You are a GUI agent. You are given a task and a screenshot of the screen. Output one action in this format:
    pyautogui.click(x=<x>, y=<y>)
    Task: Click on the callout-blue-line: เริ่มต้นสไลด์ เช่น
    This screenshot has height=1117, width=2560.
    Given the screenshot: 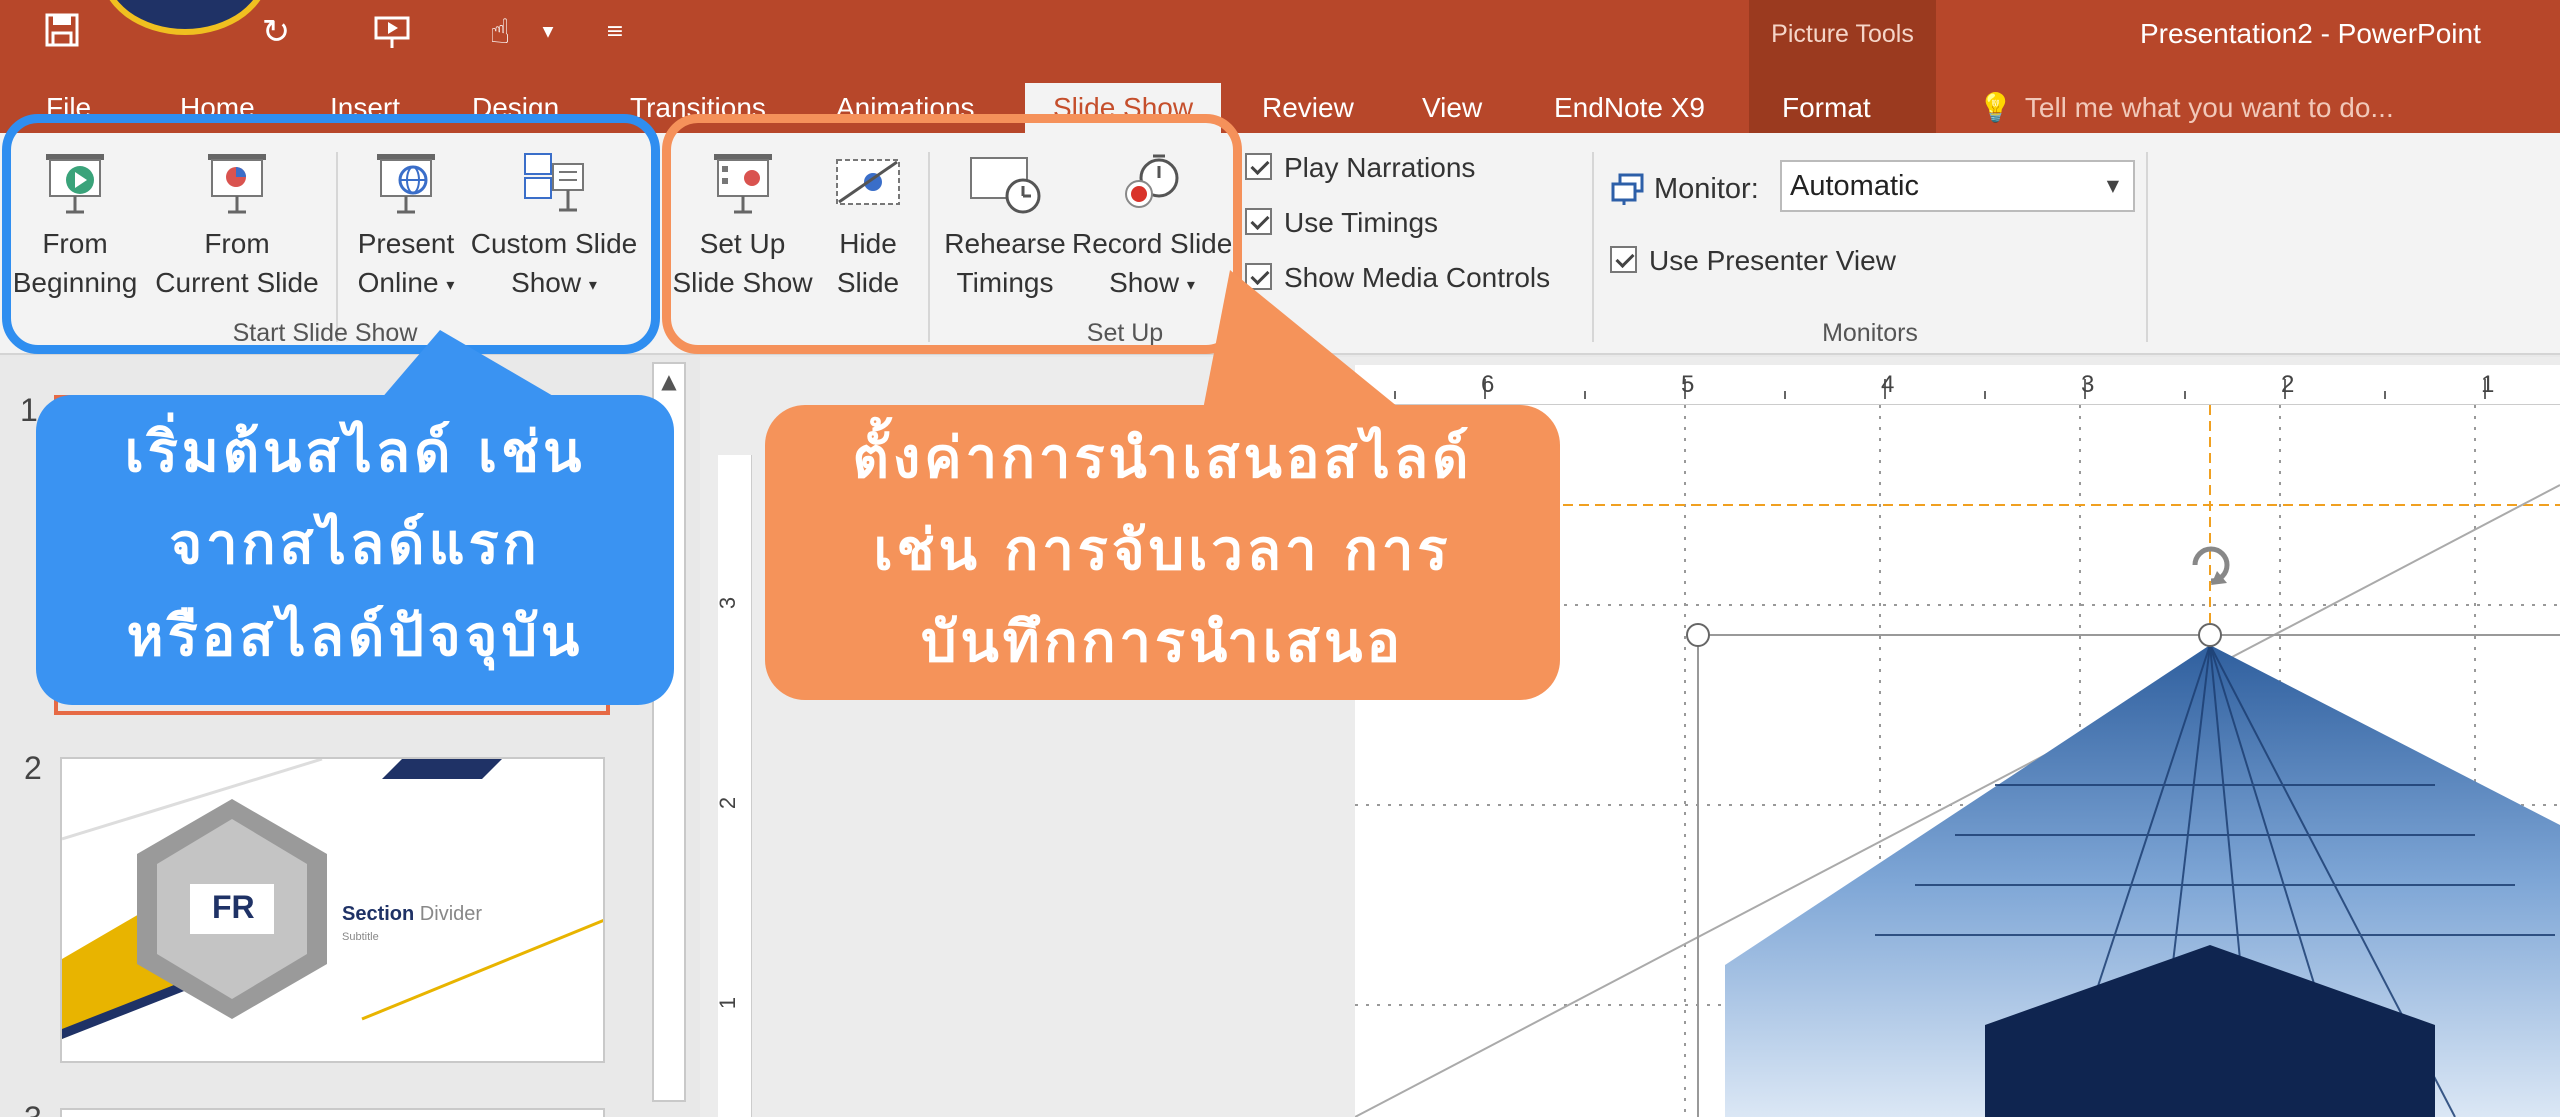 What is the action you would take?
    pyautogui.click(x=355, y=452)
    